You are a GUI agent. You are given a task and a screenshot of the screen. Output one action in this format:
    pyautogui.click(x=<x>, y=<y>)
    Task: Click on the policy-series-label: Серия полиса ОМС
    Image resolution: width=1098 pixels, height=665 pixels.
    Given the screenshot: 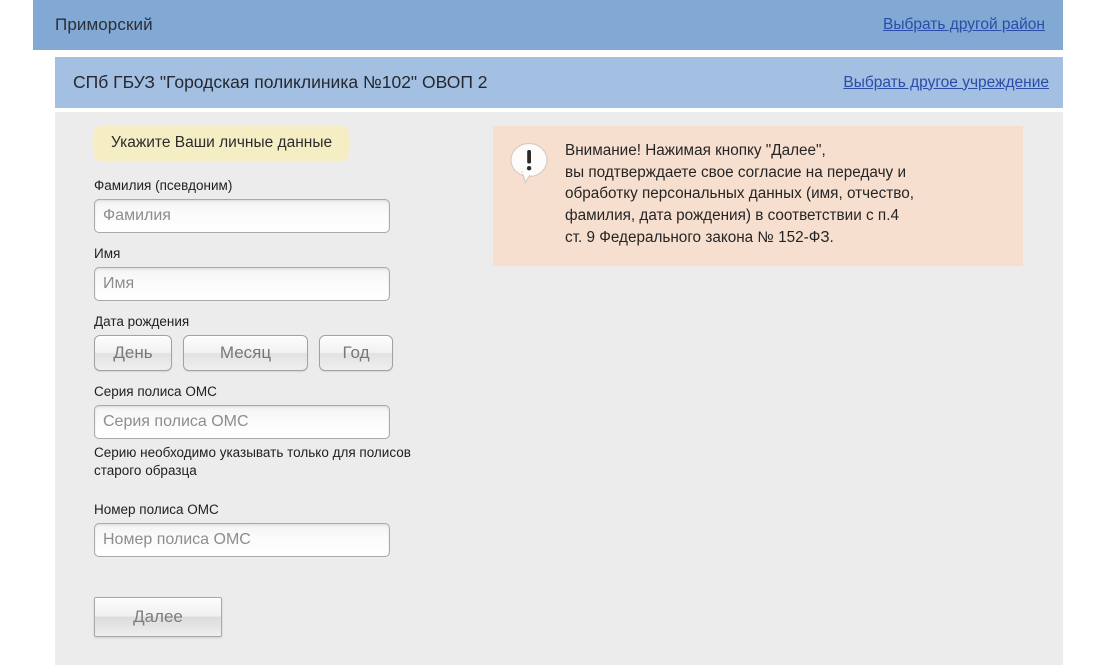 What is the action you would take?
    pyautogui.click(x=155, y=391)
    